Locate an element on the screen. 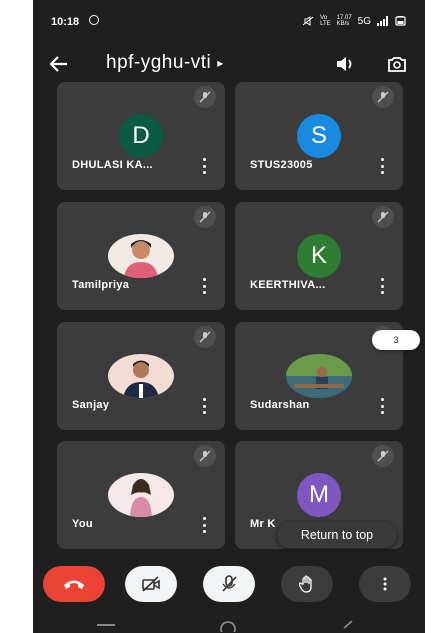  battery-icon is located at coordinates (400, 21).